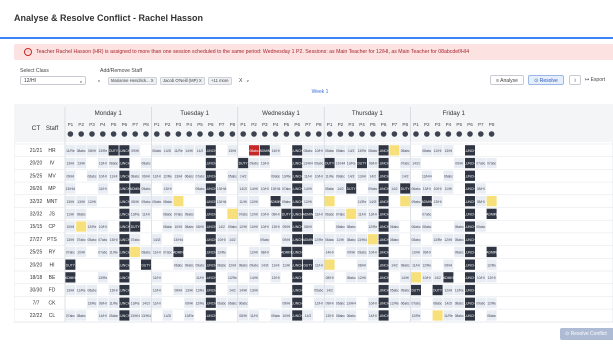  I want to click on staff-chip: Jacob O'Neill (MP) X, so click(182, 80).